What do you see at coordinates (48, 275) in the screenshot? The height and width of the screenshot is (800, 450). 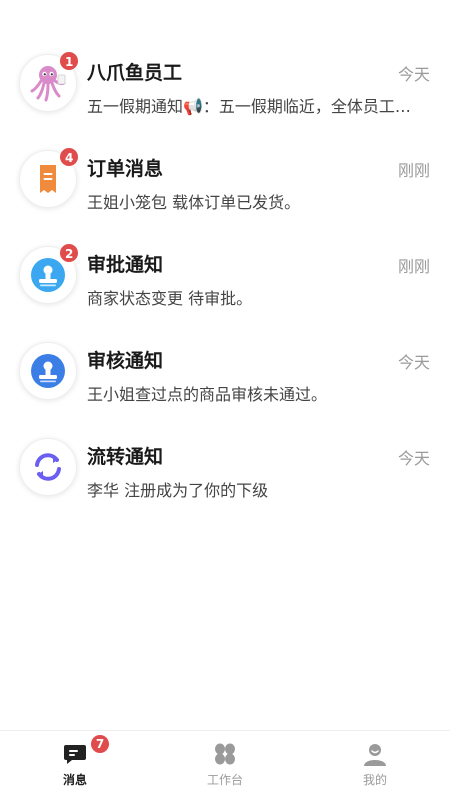 I see `approval-stamp-icon` at bounding box center [48, 275].